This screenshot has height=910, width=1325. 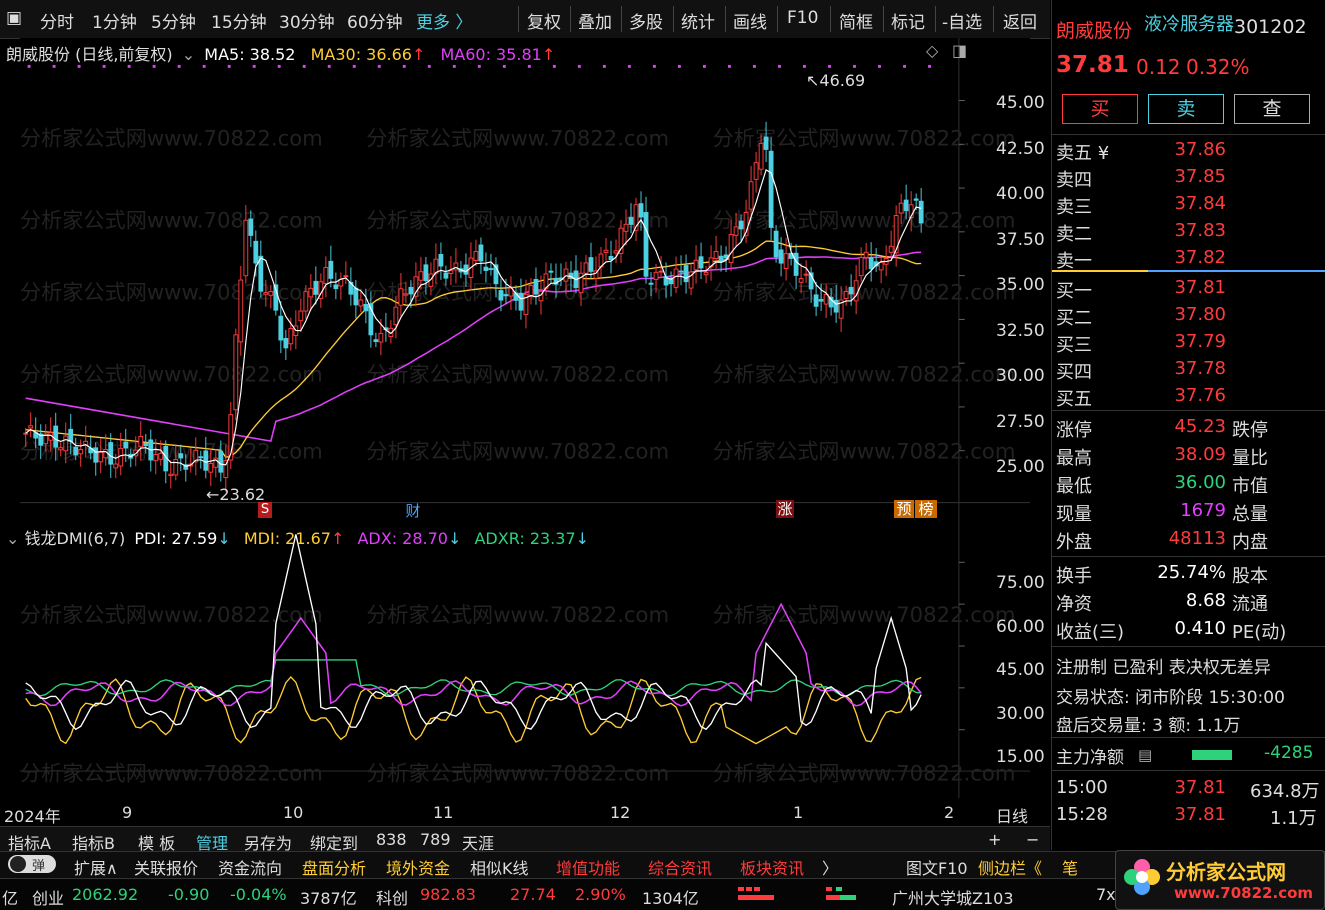 What do you see at coordinates (1010, 867) in the screenshot?
I see `tab-sidebar: 侧边栏《` at bounding box center [1010, 867].